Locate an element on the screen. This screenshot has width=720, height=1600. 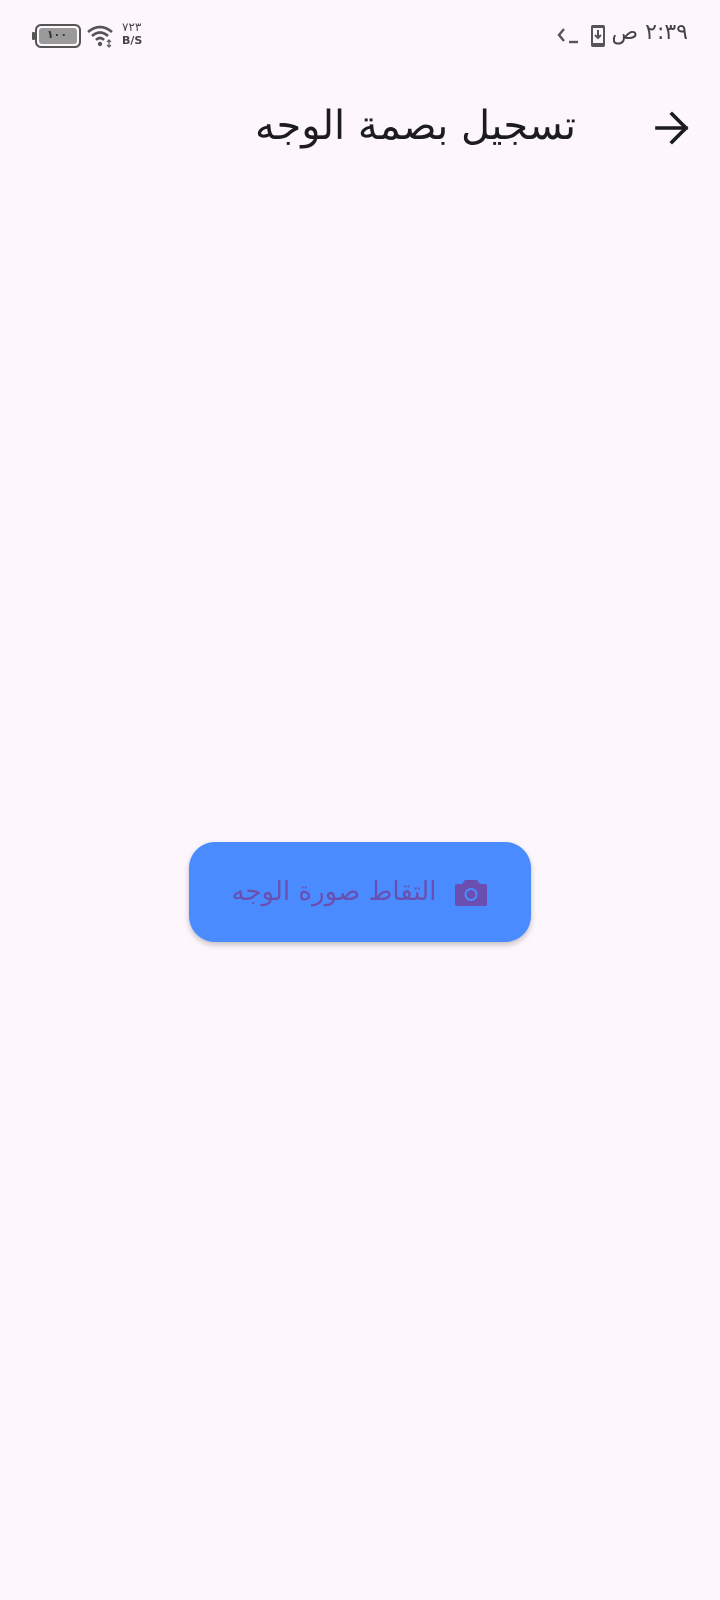
terminal-icon is located at coordinates (567, 36).